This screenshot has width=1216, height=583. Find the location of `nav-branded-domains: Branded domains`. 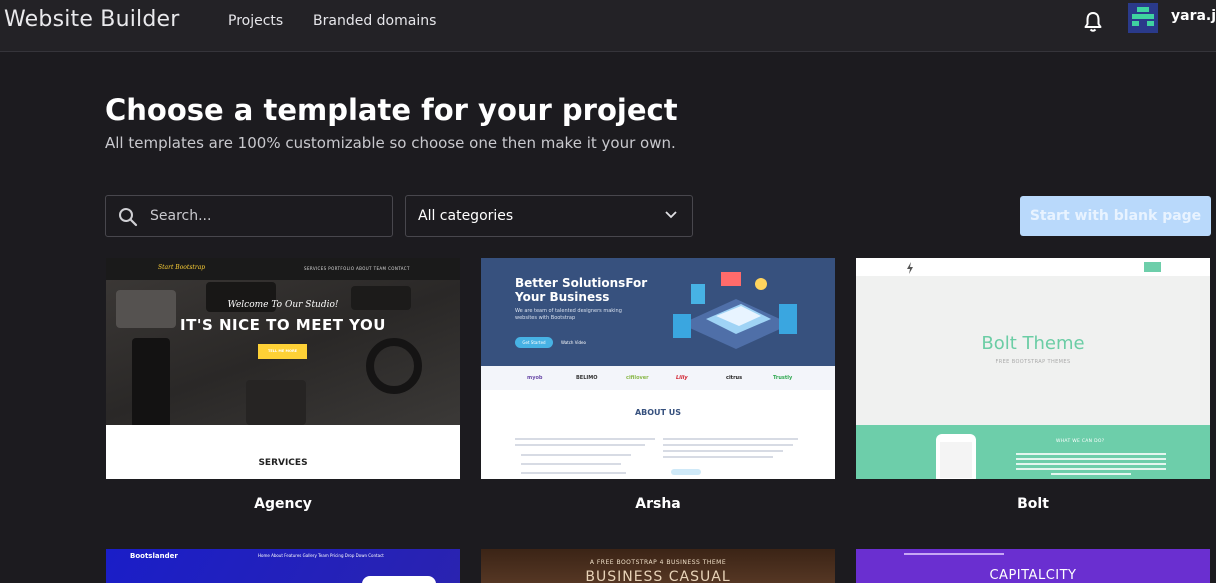

nav-branded-domains: Branded domains is located at coordinates (374, 21).